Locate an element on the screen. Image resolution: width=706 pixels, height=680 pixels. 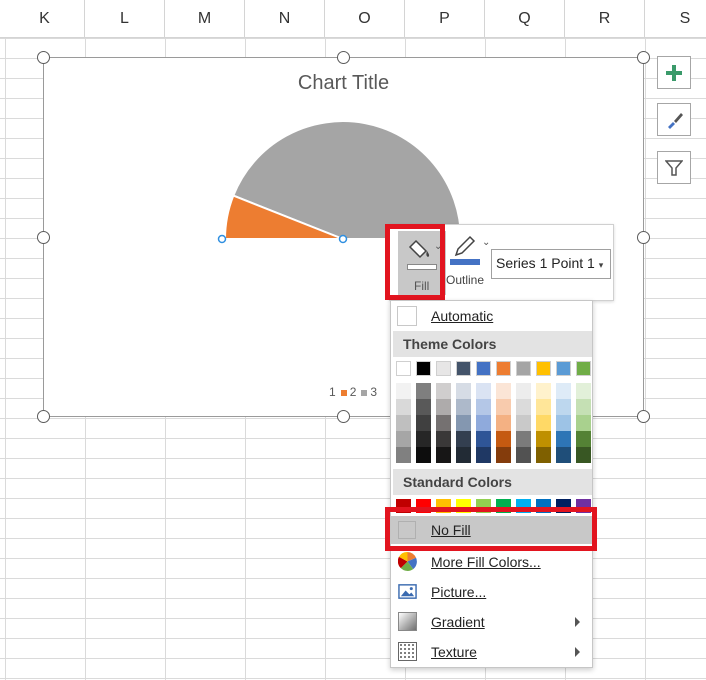
gradient-icon is located at coordinates (407, 621).